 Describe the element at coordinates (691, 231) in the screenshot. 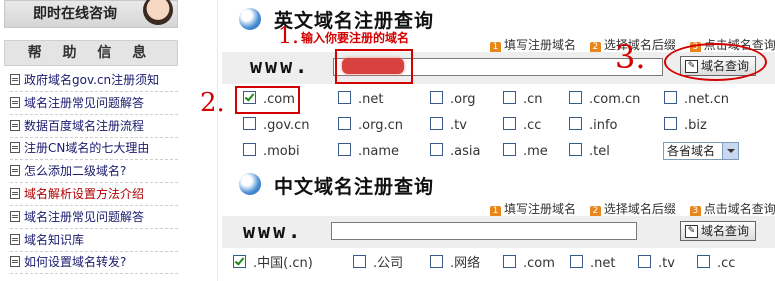

I see `search-icon: ✎` at that location.